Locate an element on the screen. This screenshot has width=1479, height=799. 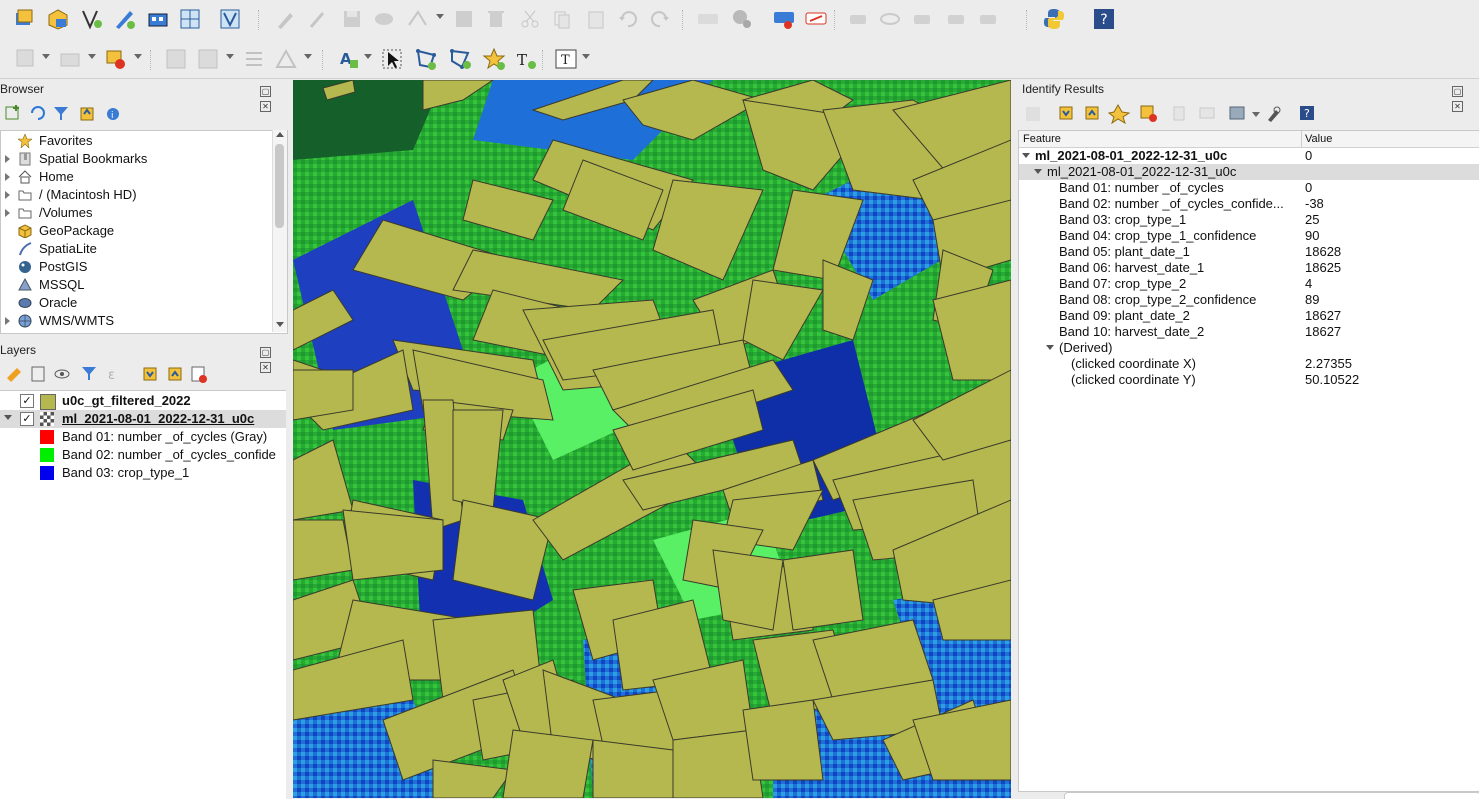
browser-item: SpatiaLite is located at coordinates (136, 249).